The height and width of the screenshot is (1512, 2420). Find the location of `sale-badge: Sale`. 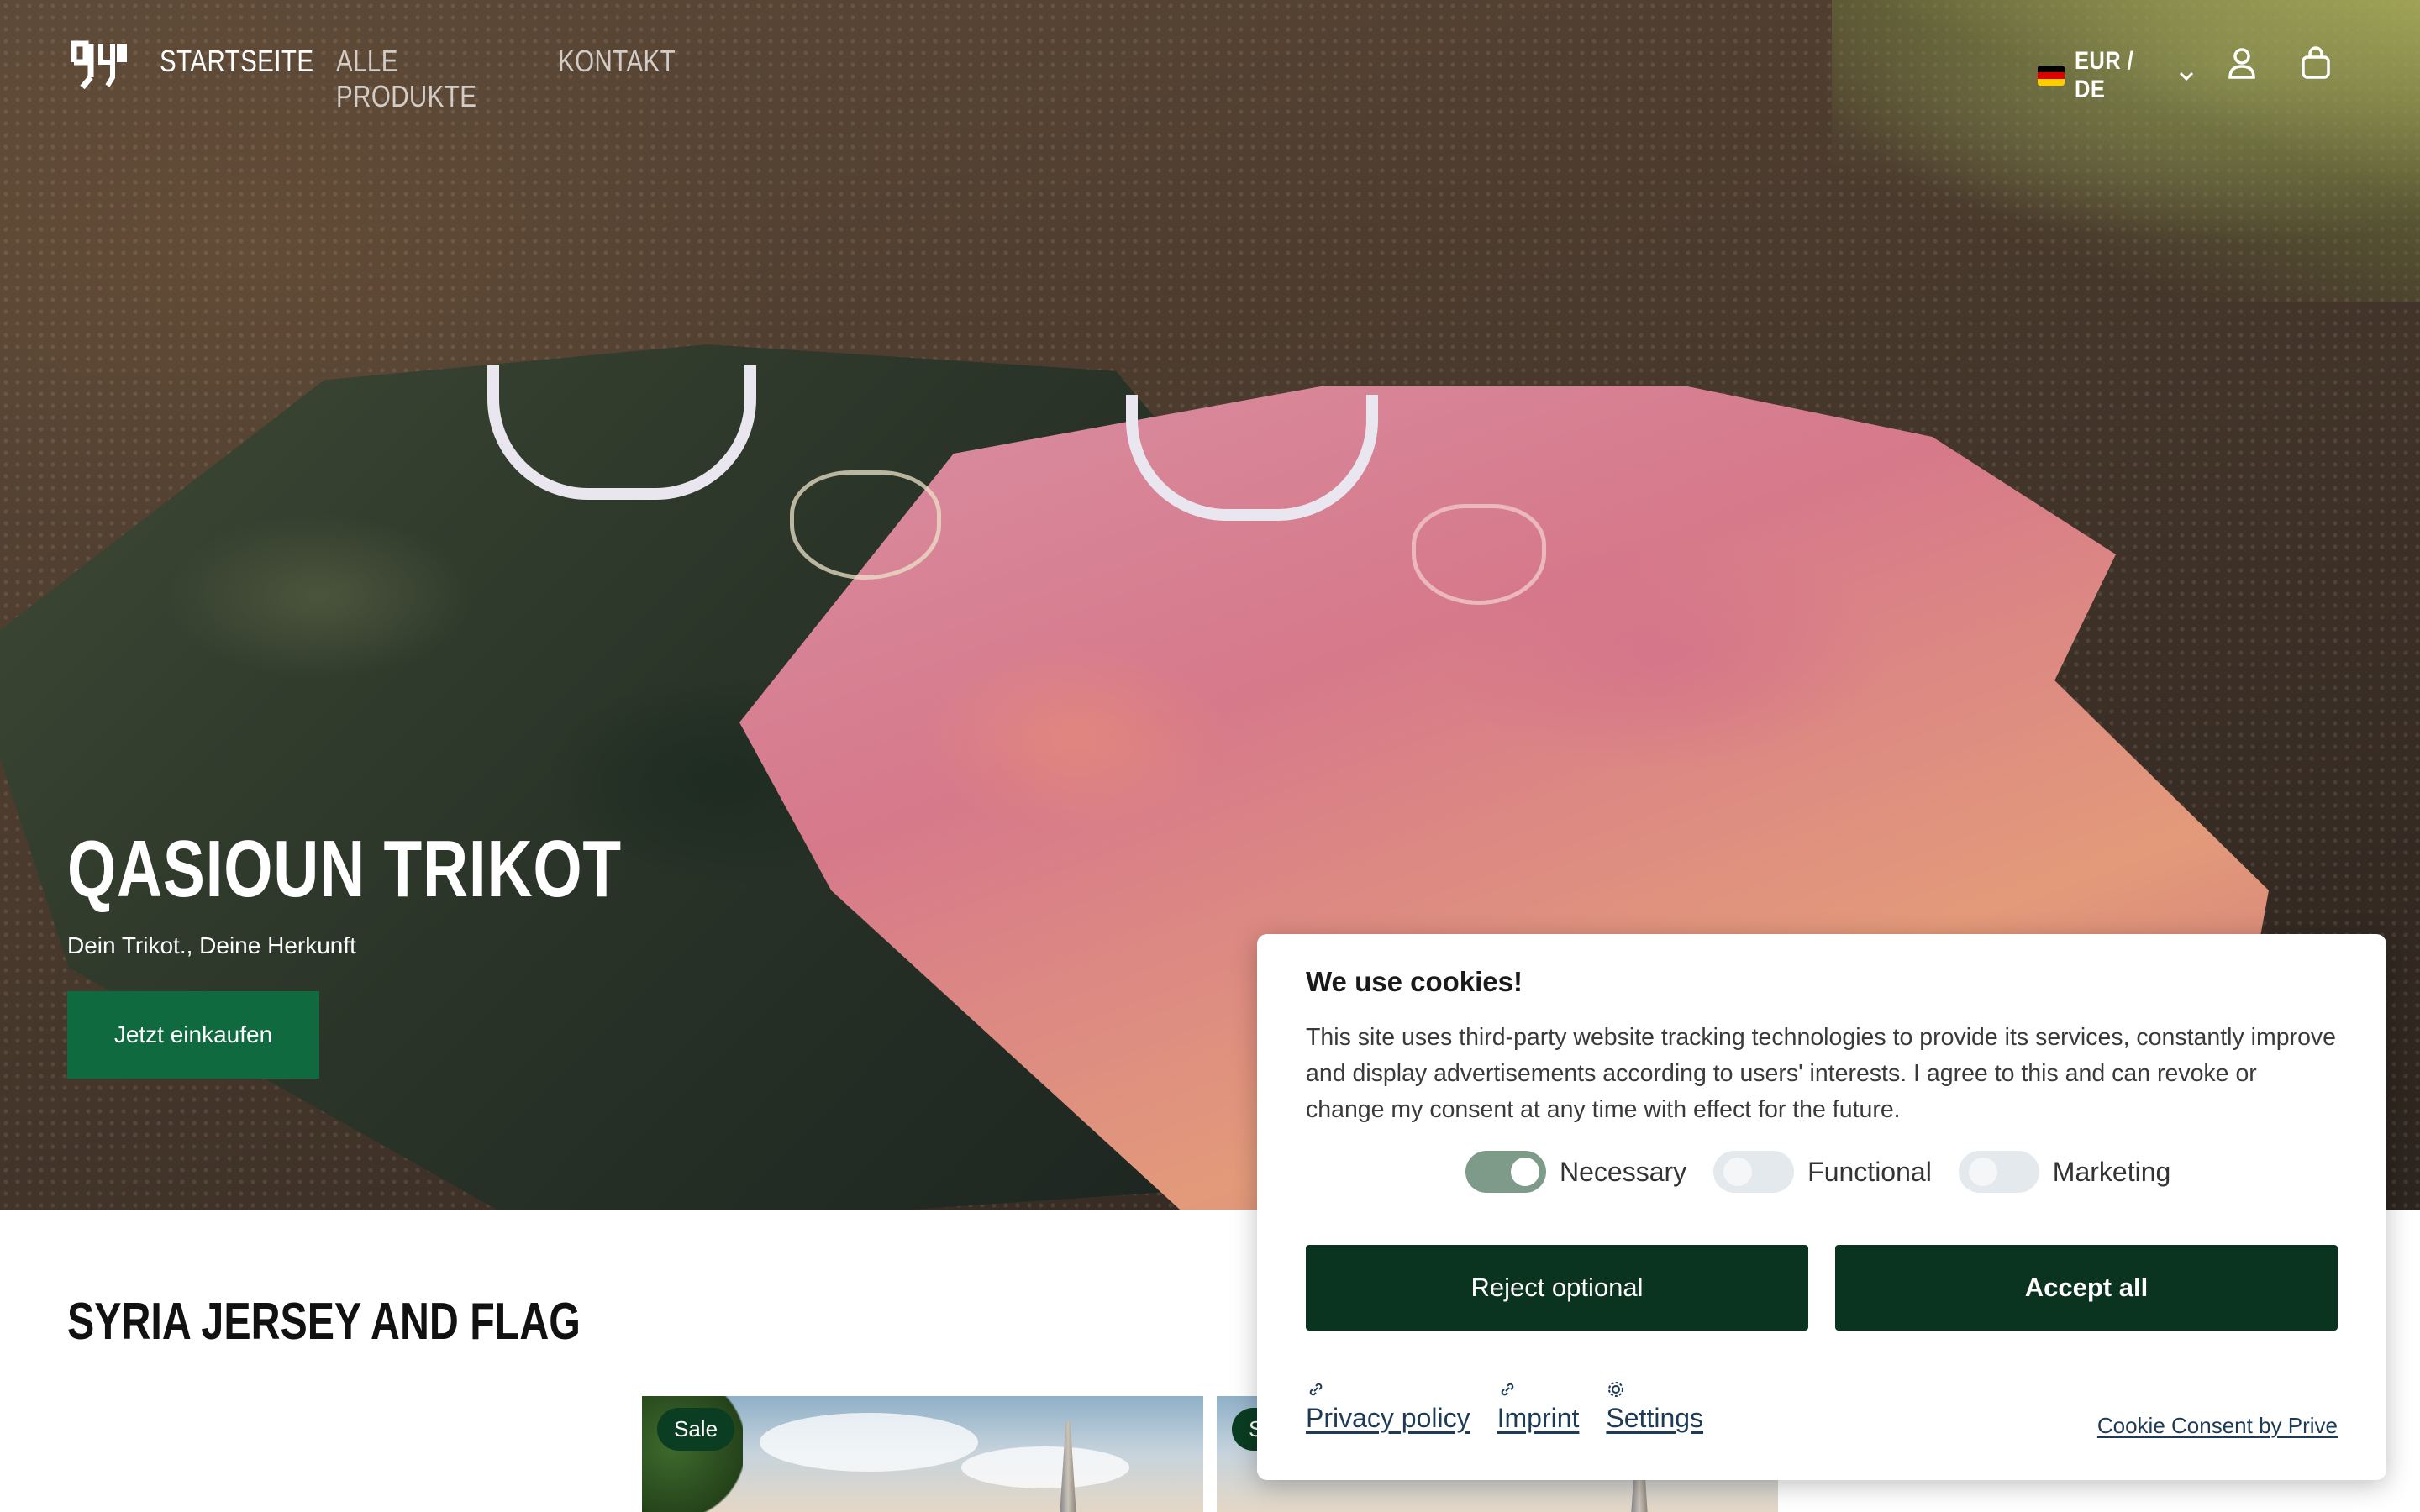

sale-badge: Sale is located at coordinates (696, 1429).